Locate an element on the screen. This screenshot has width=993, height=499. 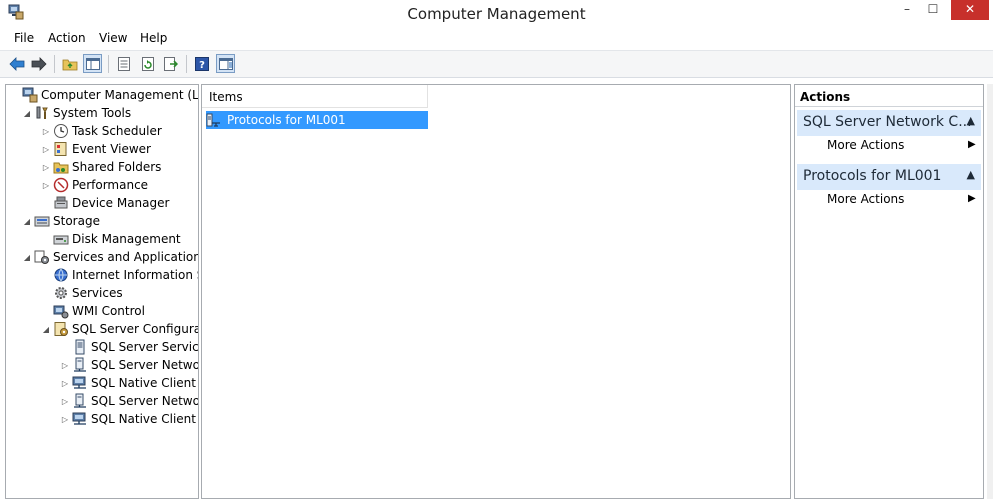
list-item: Protocols for ML001 is located at coordinates (317, 120).